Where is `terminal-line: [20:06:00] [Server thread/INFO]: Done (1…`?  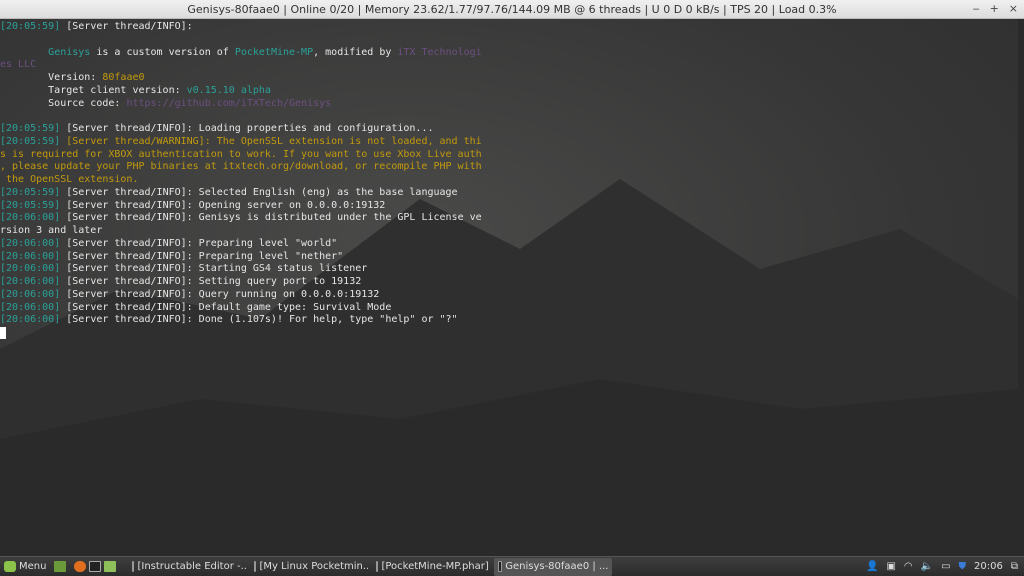 terminal-line: [20:06:00] [Server thread/INFO]: Done (1… is located at coordinates (241, 320).